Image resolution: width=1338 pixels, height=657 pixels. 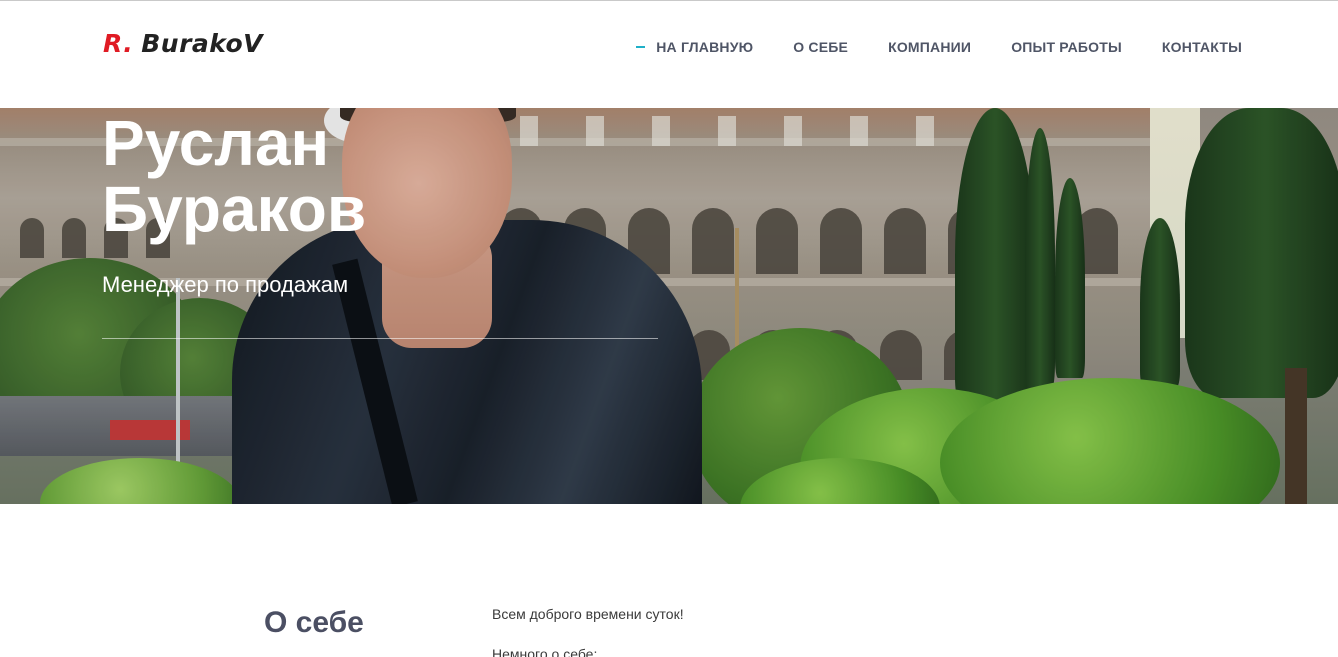 What do you see at coordinates (380, 338) in the screenshot?
I see `hero-divider` at bounding box center [380, 338].